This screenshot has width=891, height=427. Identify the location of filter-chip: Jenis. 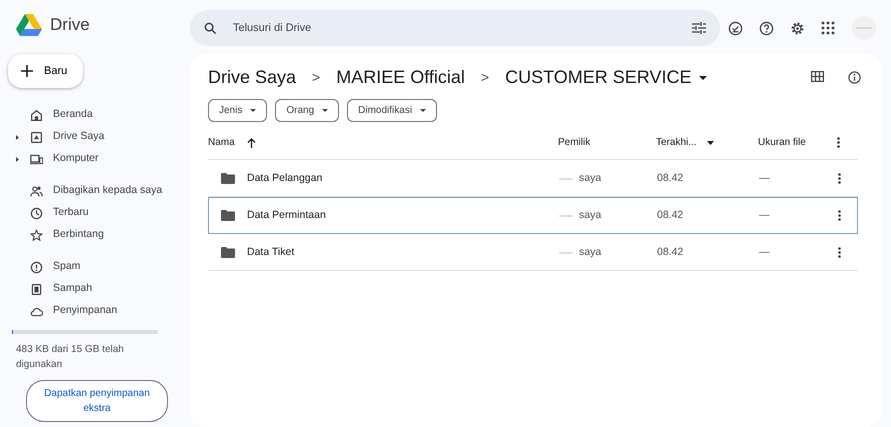
(238, 110).